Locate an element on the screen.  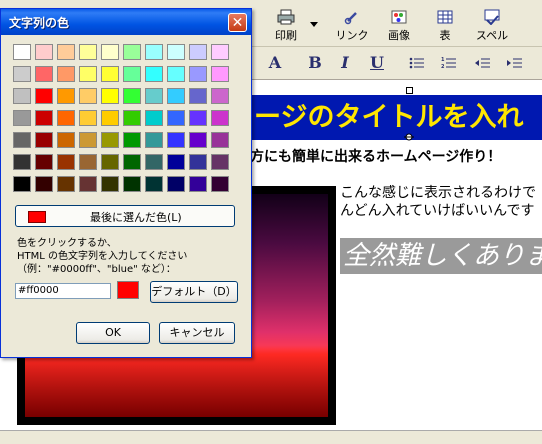
move-handle-icon is located at coordinates (409, 137).